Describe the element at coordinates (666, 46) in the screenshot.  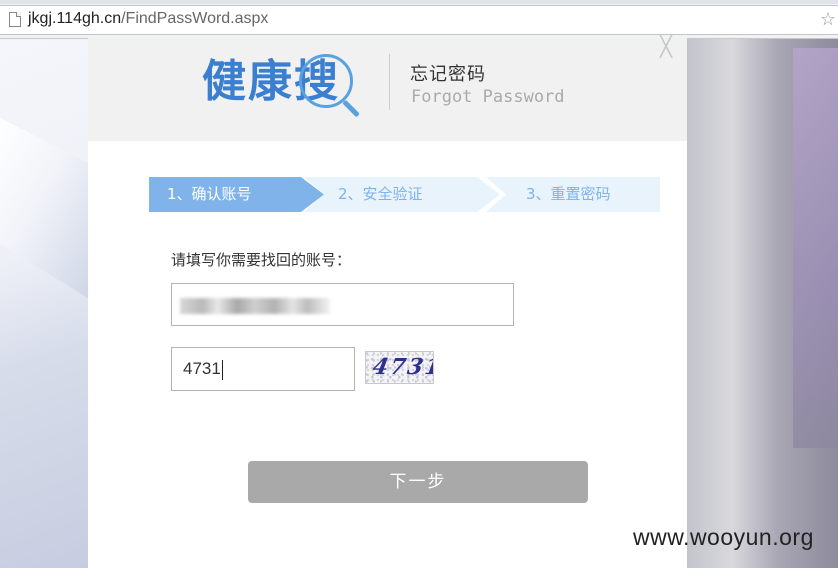
I see `close-icon: ╳` at that location.